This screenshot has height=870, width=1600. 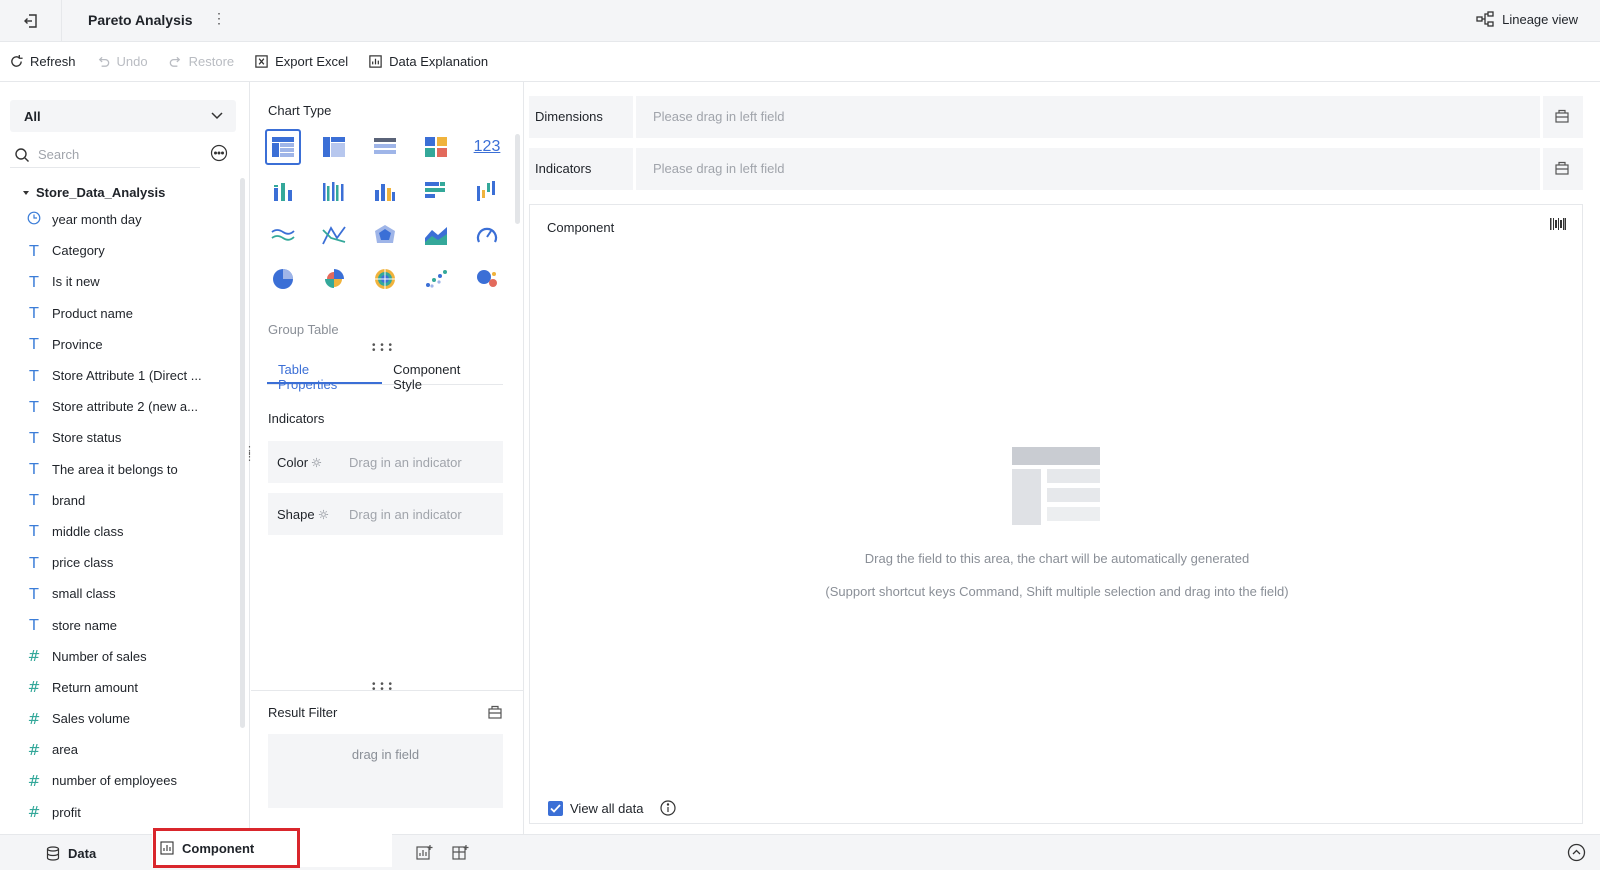 What do you see at coordinates (581, 227) in the screenshot?
I see `component-title: Component` at bounding box center [581, 227].